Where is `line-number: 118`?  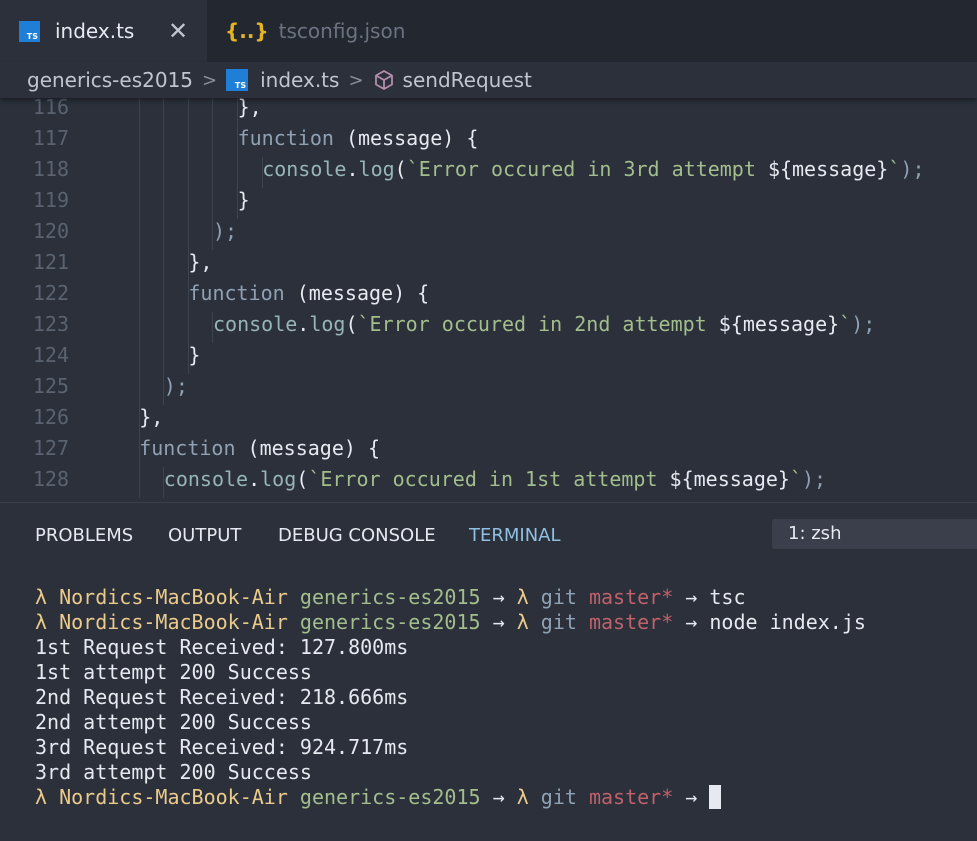
line-number: 118 is located at coordinates (50, 169).